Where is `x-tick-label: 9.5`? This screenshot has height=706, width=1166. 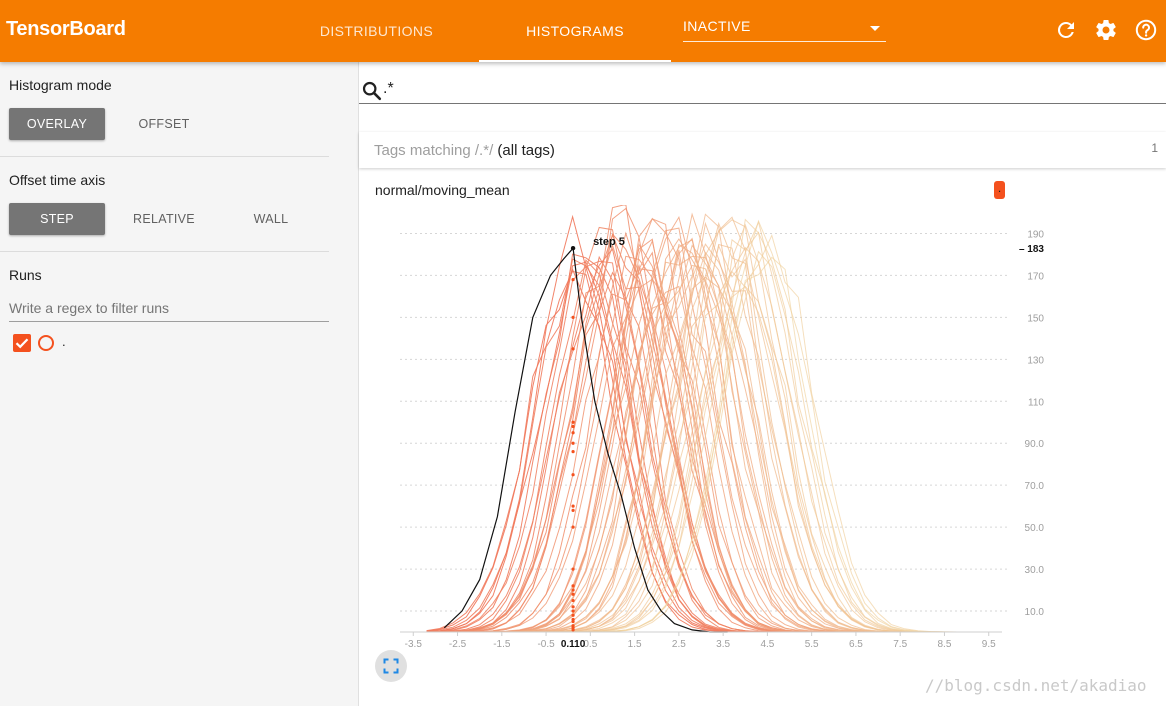
x-tick-label: 9.5 is located at coordinates (989, 644).